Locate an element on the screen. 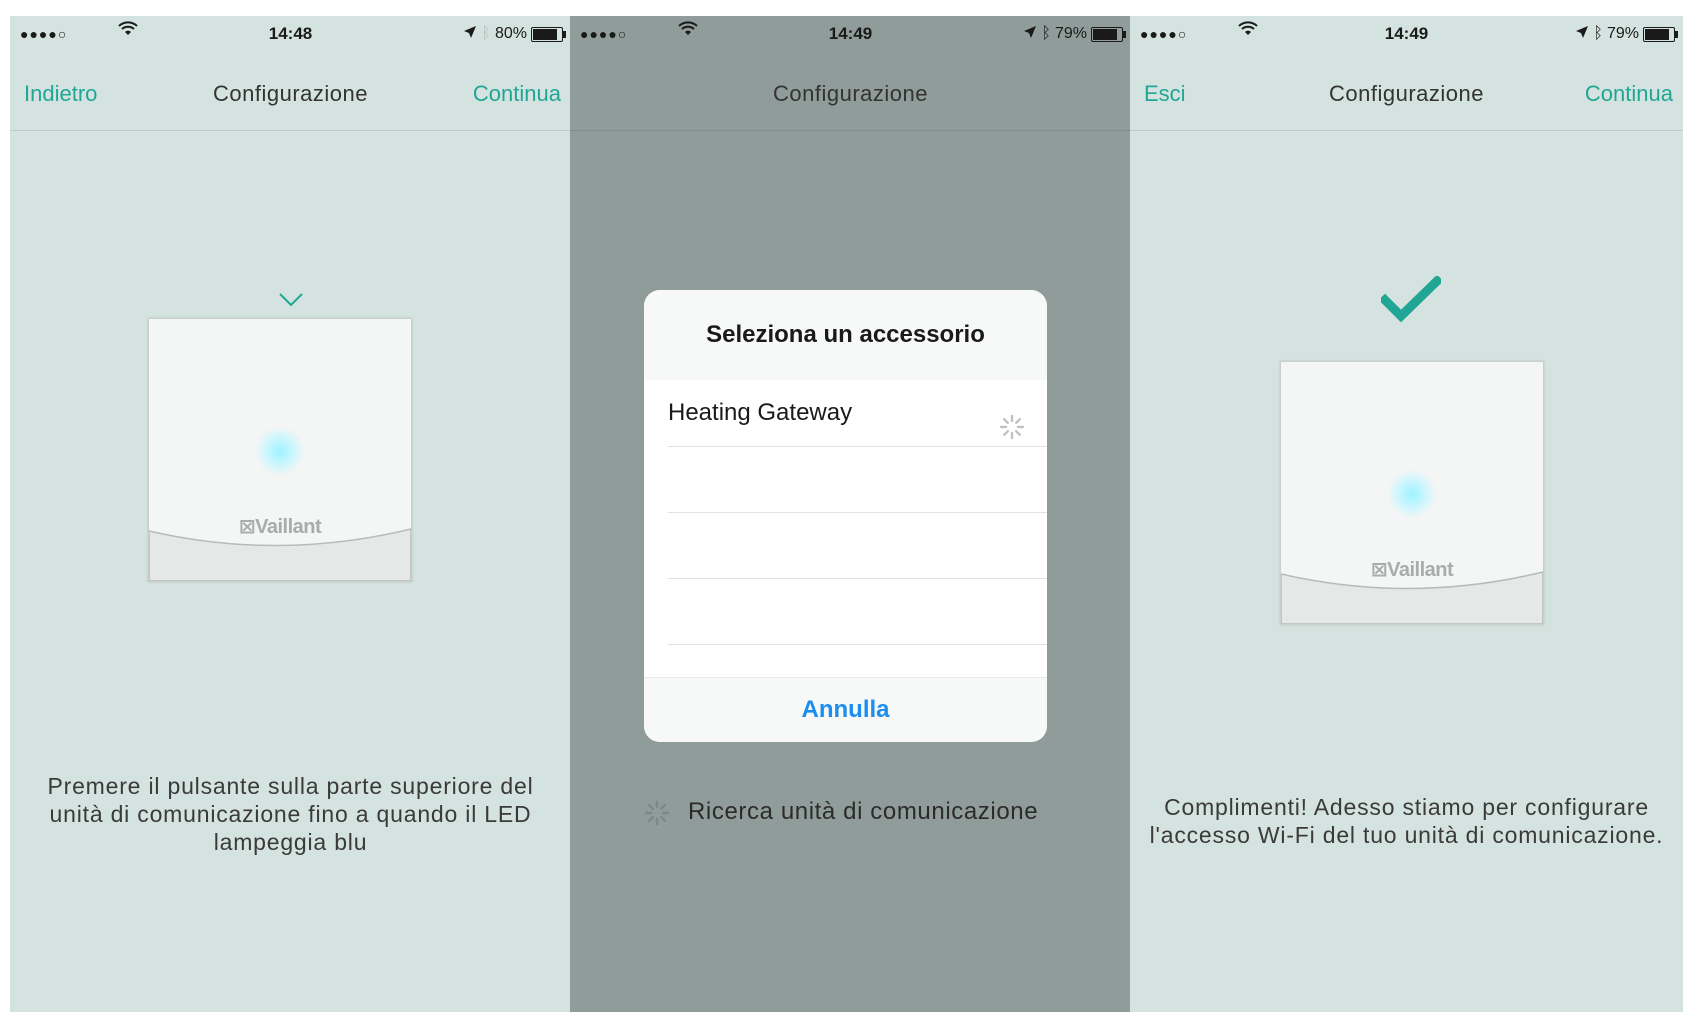 The height and width of the screenshot is (1012, 1683). page-title: Configurazione is located at coordinates (850, 93).